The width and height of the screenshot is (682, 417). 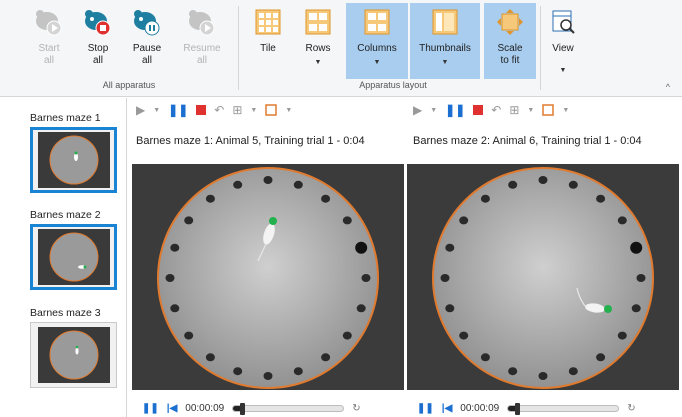 What do you see at coordinates (49, 41) in the screenshot?
I see `start-all-button: Start all` at bounding box center [49, 41].